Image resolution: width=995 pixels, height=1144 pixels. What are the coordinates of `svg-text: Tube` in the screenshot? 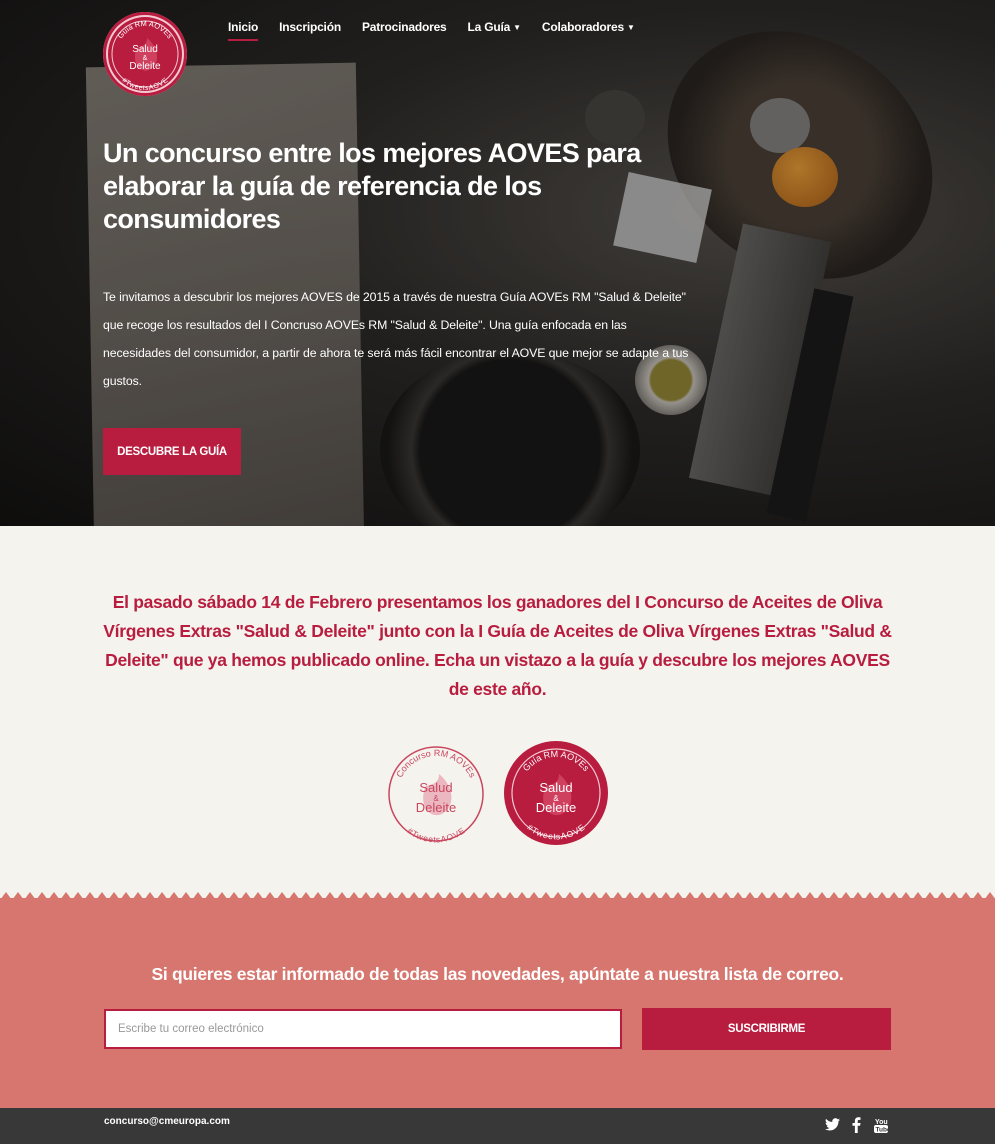 It's located at (882, 1130).